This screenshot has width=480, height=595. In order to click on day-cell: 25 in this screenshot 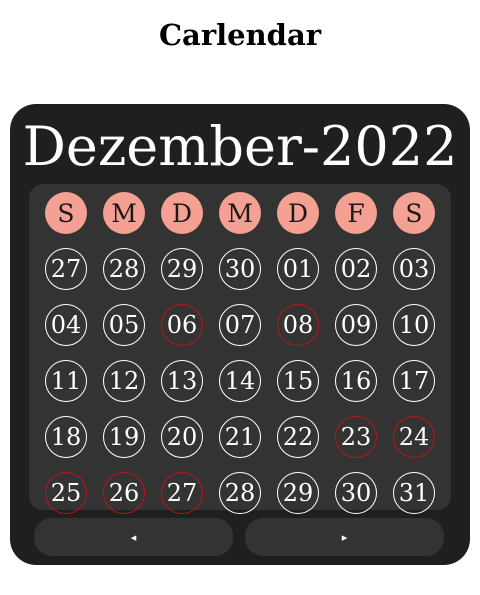, I will do `click(66, 493)`.